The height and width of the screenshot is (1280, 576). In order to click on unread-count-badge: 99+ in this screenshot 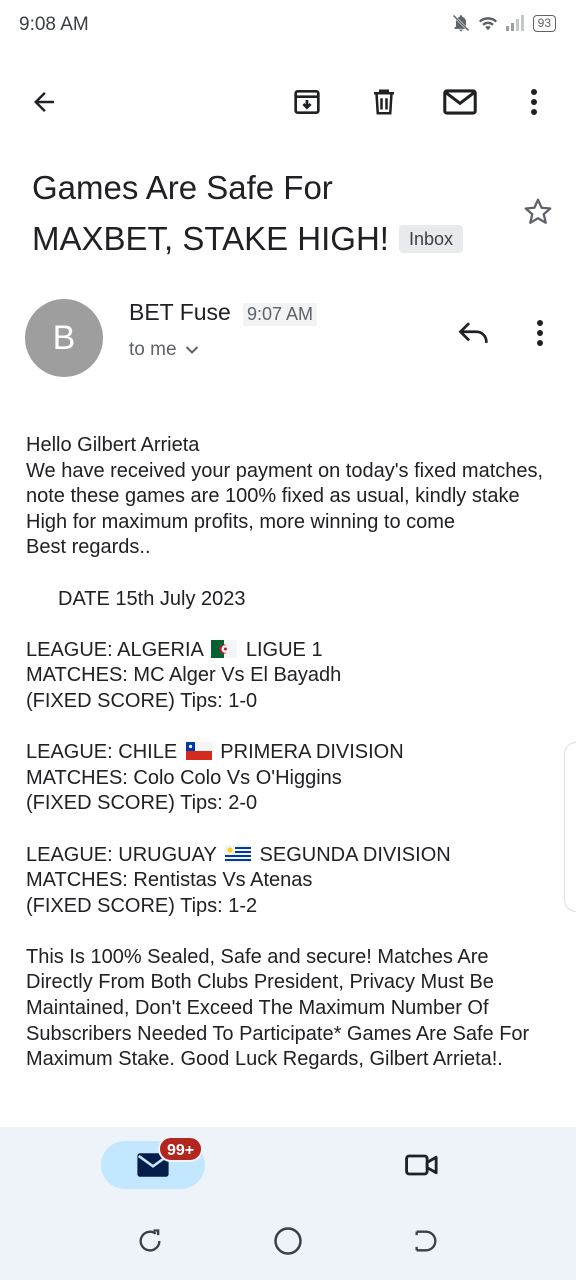, I will do `click(181, 1149)`.